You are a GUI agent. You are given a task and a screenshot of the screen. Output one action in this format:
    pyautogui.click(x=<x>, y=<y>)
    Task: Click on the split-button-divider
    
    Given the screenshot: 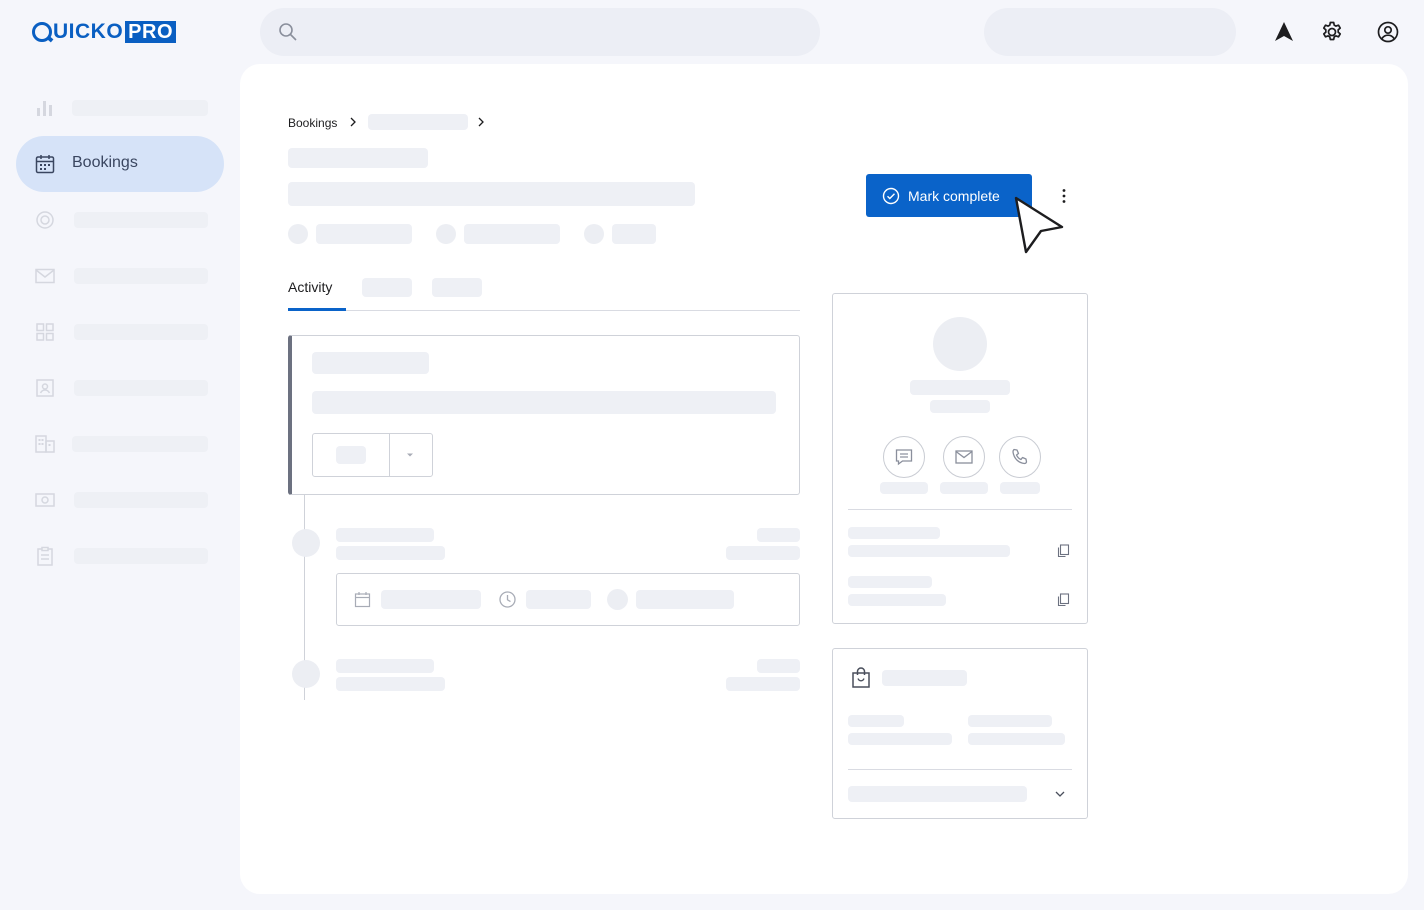 What is the action you would take?
    pyautogui.click(x=389, y=455)
    